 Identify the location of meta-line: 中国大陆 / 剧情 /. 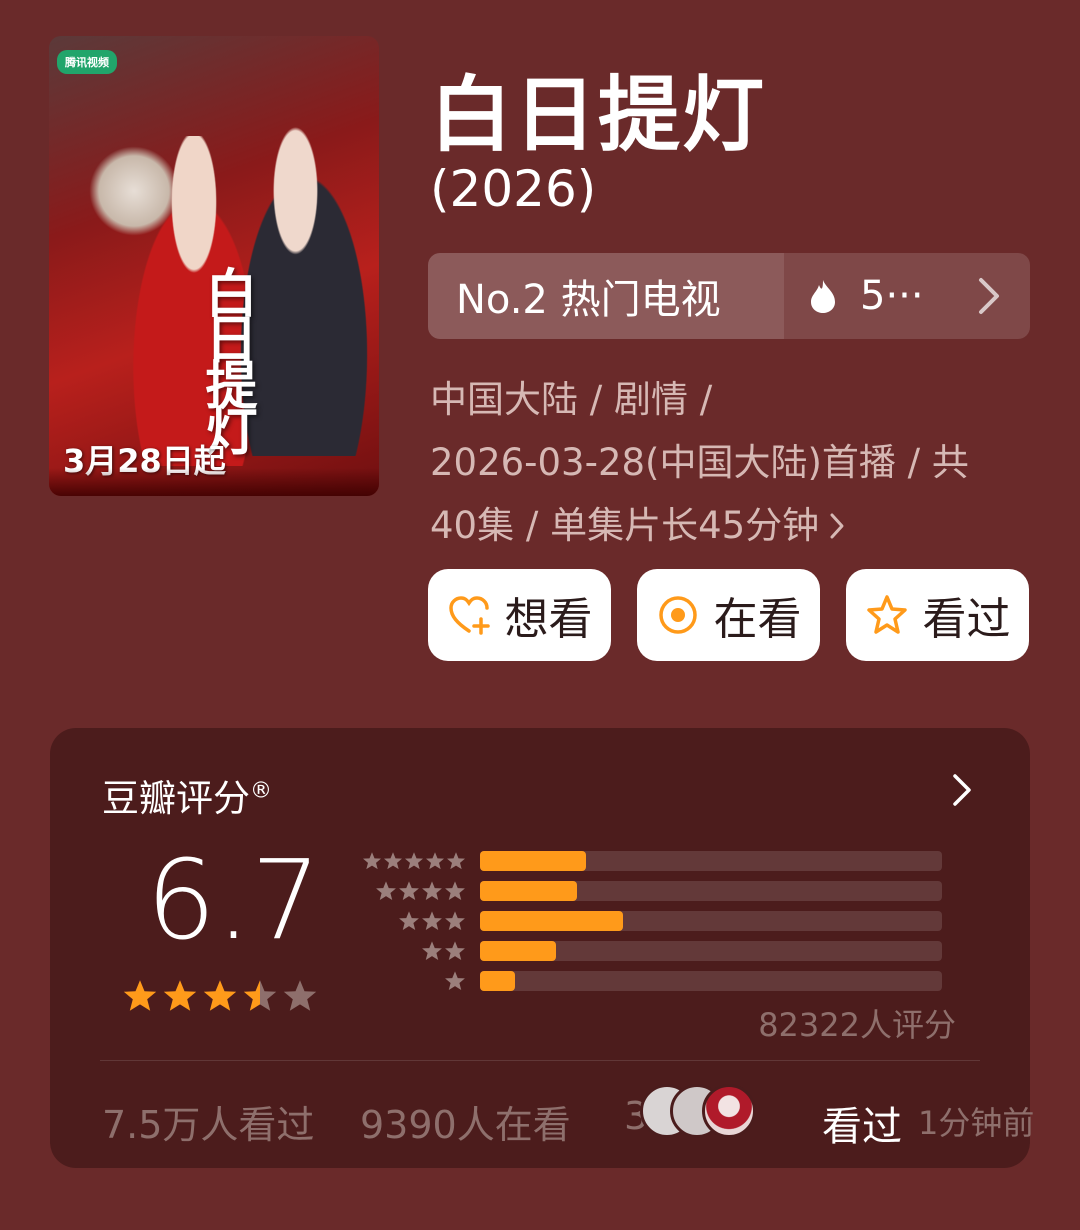
(571, 399).